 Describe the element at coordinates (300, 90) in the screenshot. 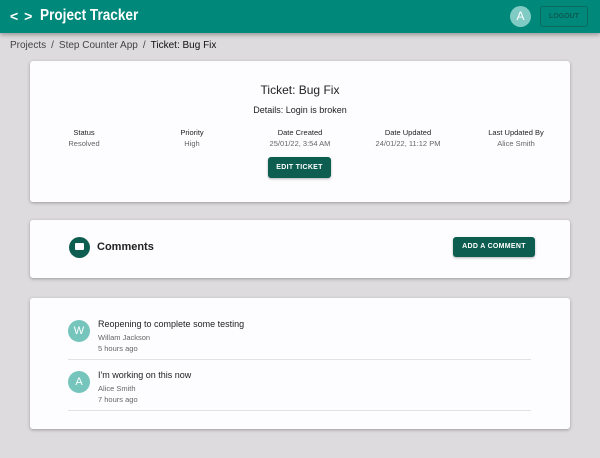

I see `ticket-title: Ticket: Bug Fix` at that location.